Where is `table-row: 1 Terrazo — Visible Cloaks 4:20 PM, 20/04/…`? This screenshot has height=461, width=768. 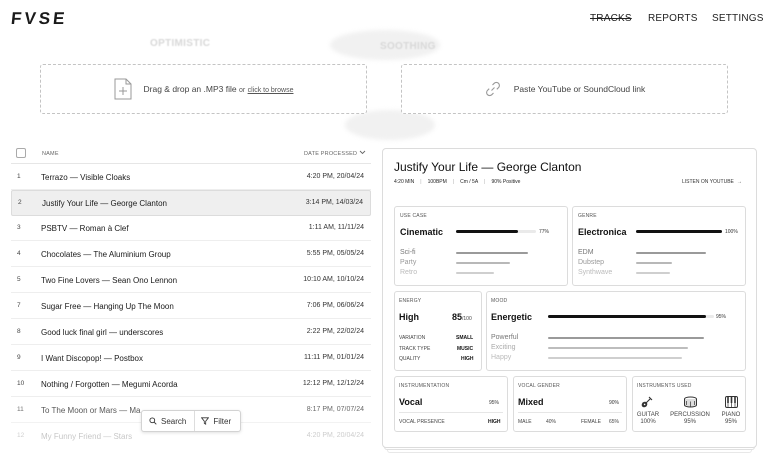 table-row: 1 Terrazo — Visible Cloaks 4:20 PM, 20/04/… is located at coordinates (191, 177).